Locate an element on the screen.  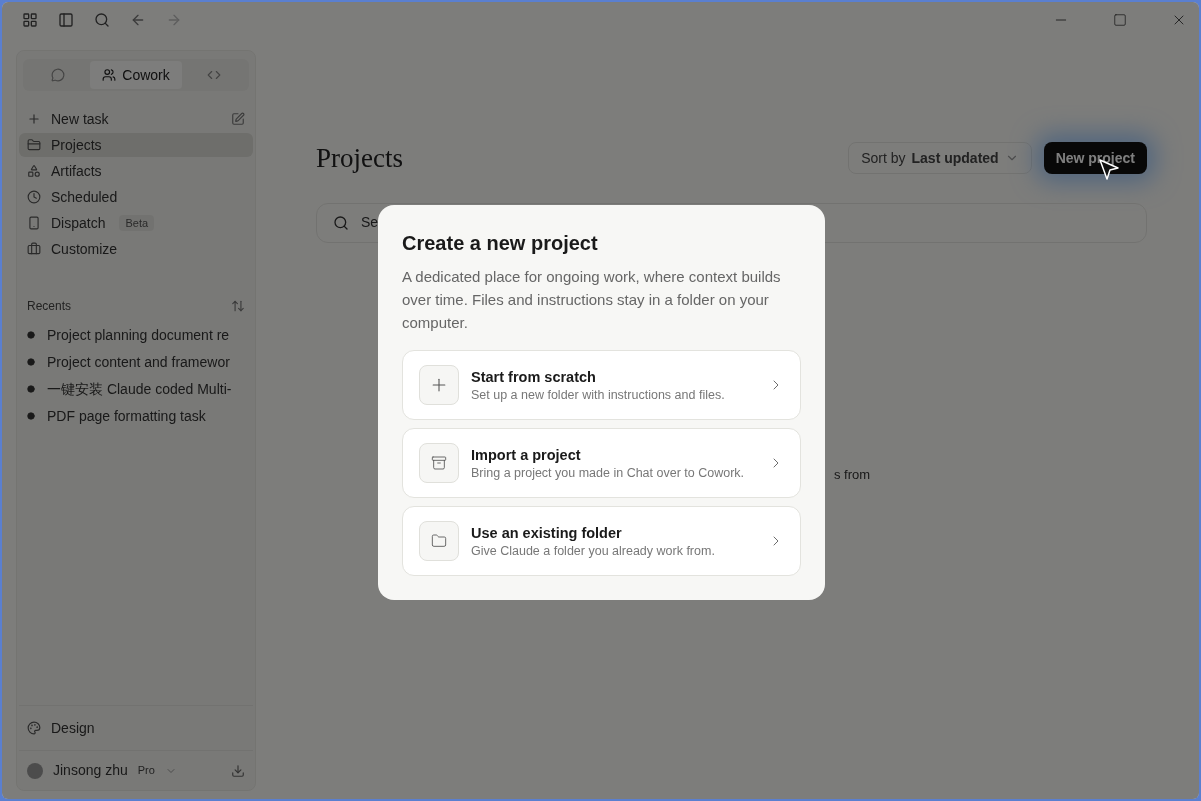
empty-state-text: s from is located at coordinates (852, 474).